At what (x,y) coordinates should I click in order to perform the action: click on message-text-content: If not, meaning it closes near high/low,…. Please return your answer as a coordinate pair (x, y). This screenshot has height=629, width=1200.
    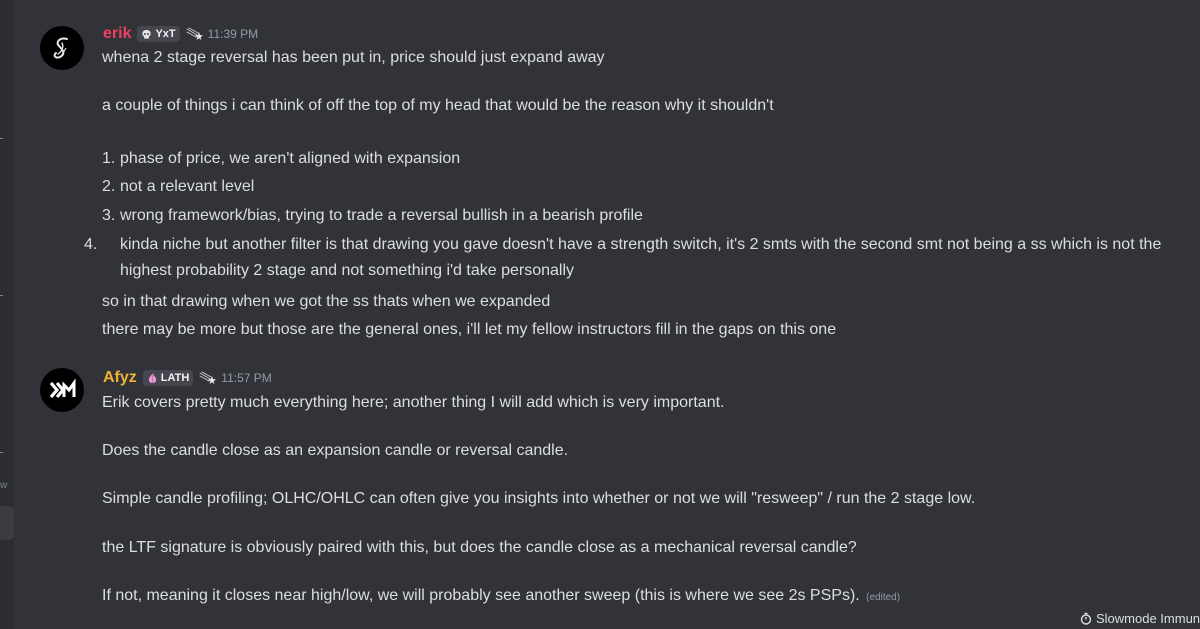
    Looking at the image, I should click on (481, 595).